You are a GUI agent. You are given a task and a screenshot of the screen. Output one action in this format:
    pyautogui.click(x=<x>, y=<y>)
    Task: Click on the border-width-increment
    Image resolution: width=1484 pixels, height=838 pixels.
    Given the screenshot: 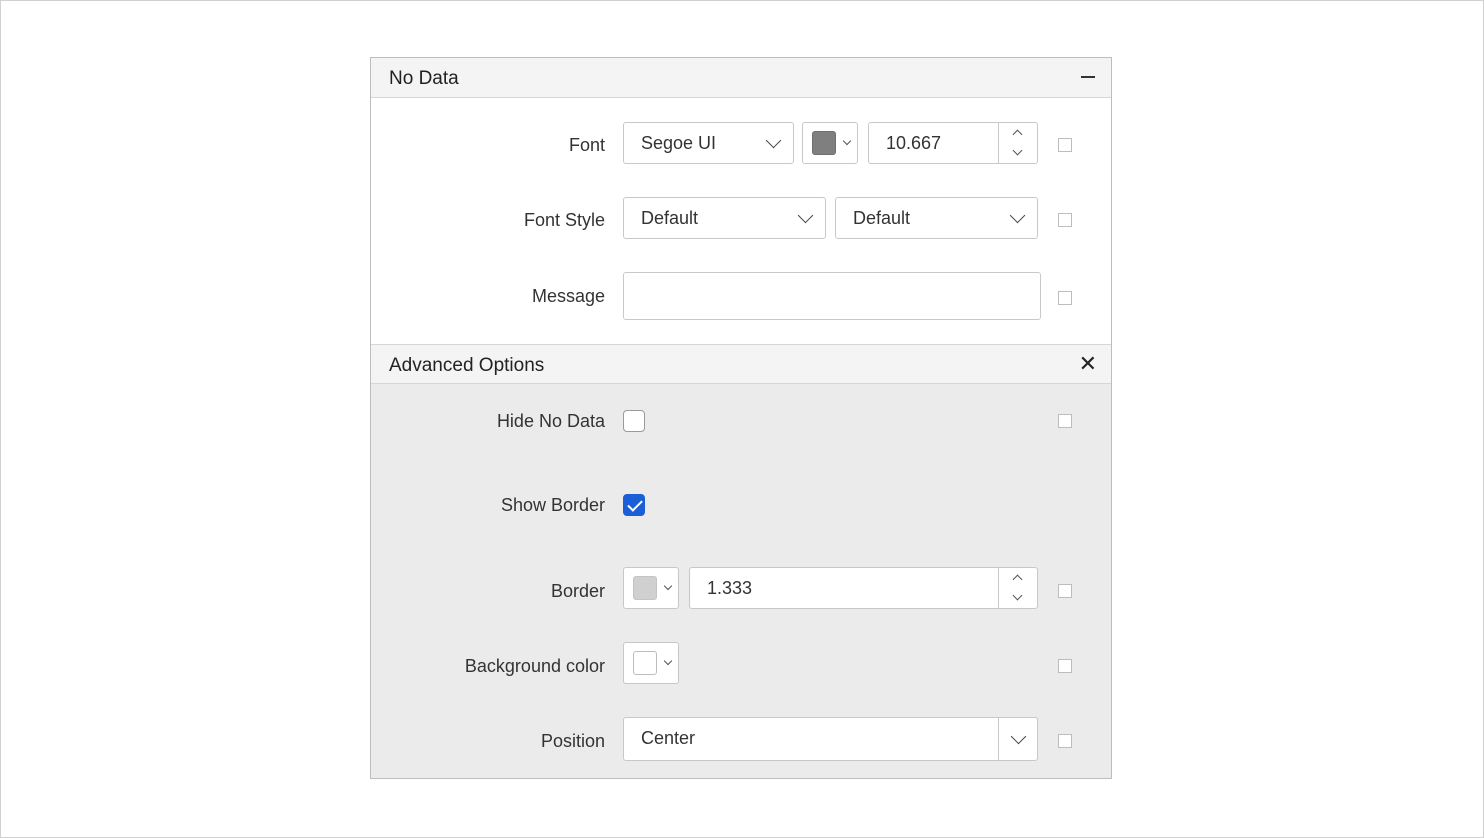 What is the action you would take?
    pyautogui.click(x=1018, y=578)
    